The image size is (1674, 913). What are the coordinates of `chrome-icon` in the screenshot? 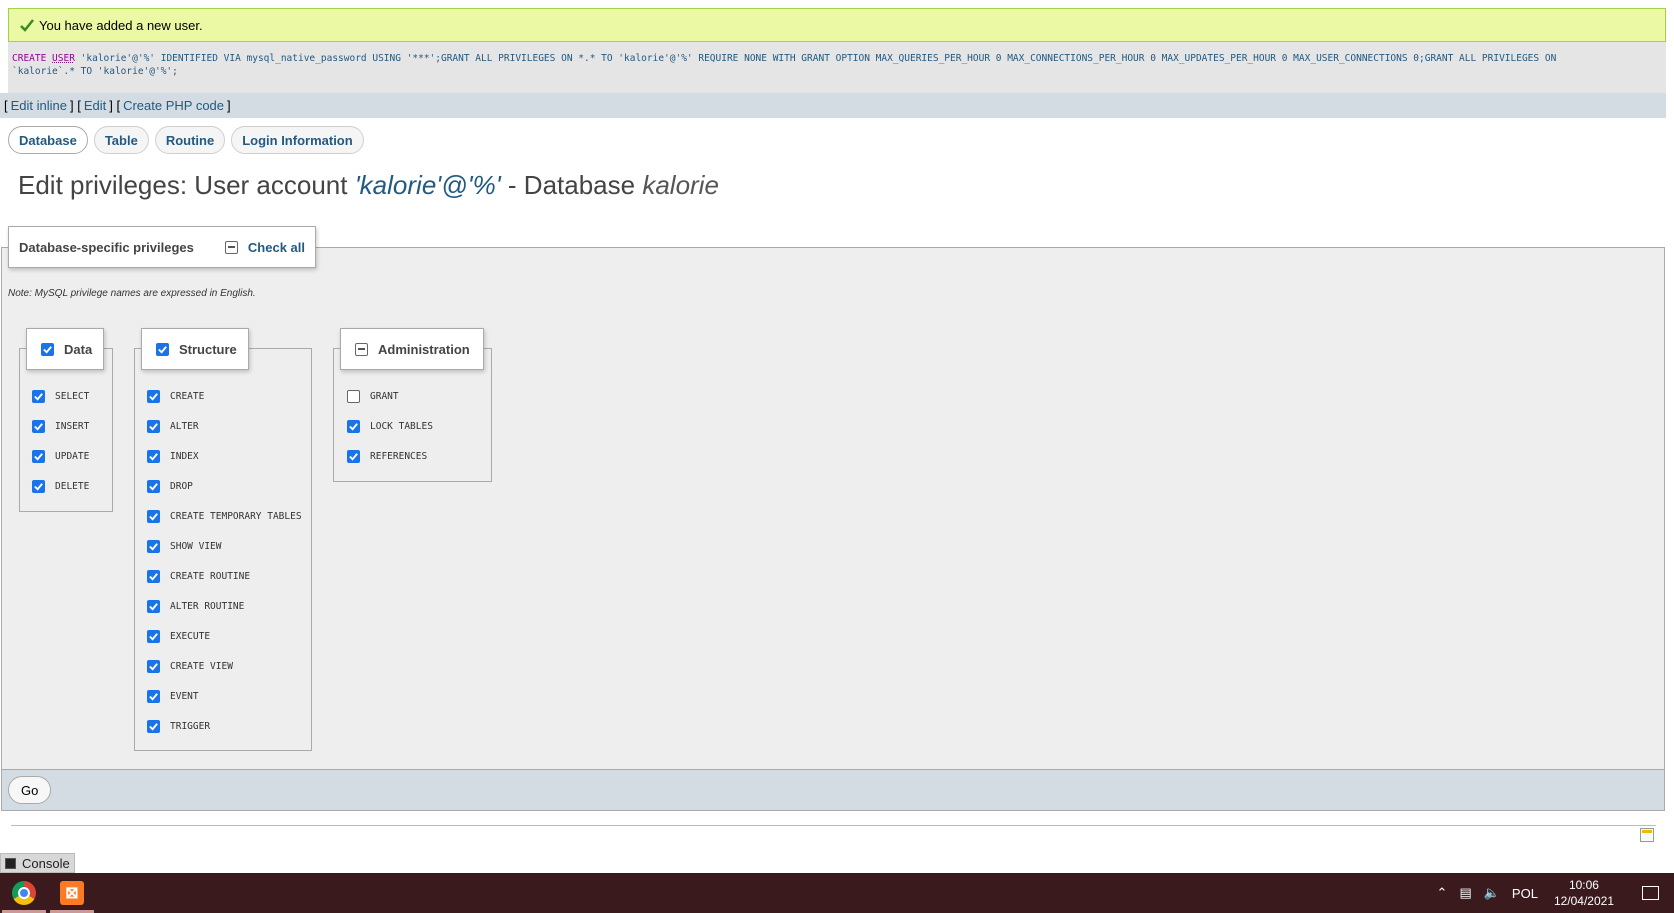 It's located at (24, 893).